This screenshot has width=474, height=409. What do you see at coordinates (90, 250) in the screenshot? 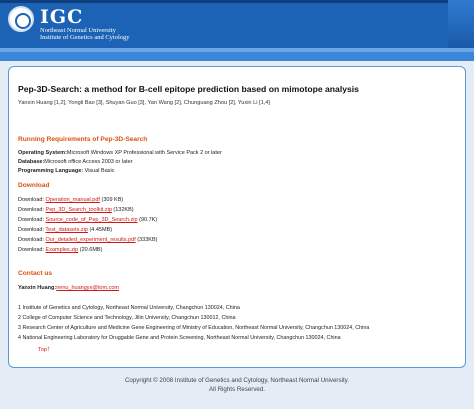
I see `download-size: (20.6MB)` at bounding box center [90, 250].